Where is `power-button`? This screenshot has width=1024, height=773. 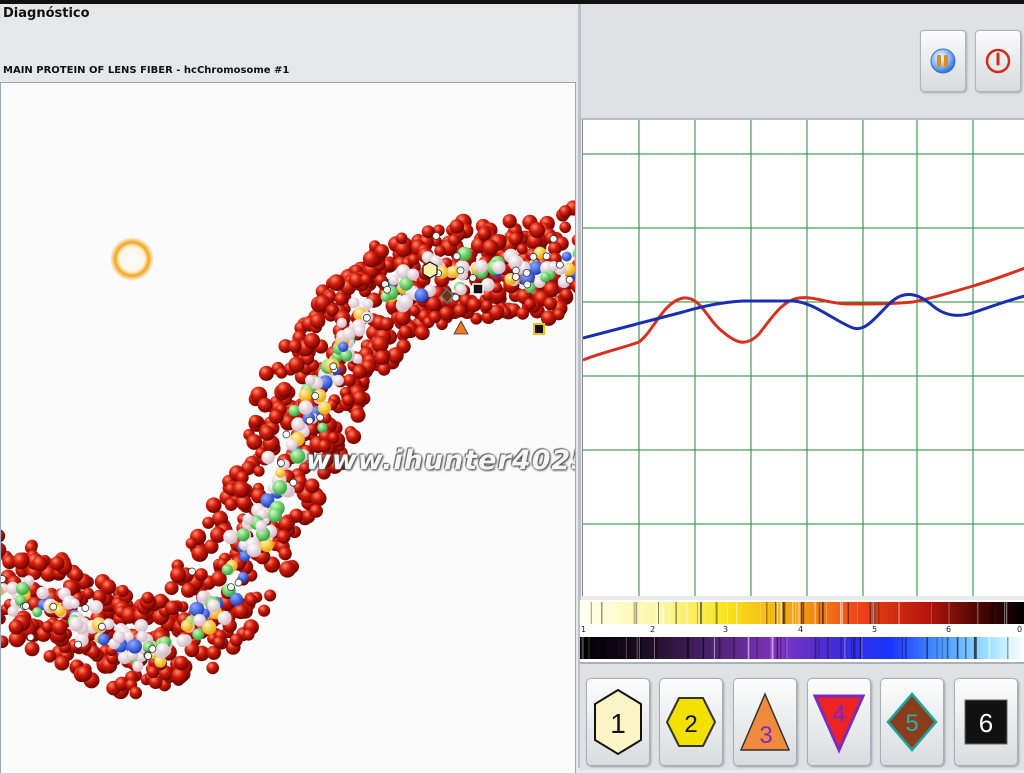 power-button is located at coordinates (998, 61).